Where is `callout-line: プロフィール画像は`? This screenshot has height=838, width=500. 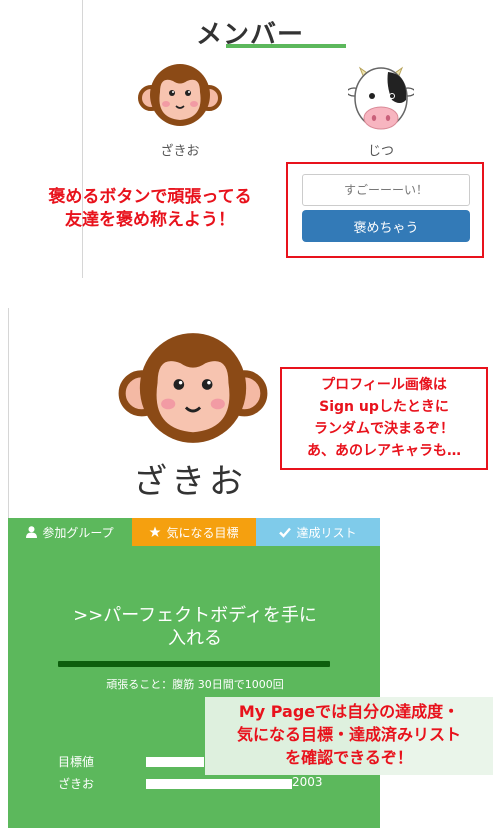
callout-line: プロフィール画像は is located at coordinates (384, 385).